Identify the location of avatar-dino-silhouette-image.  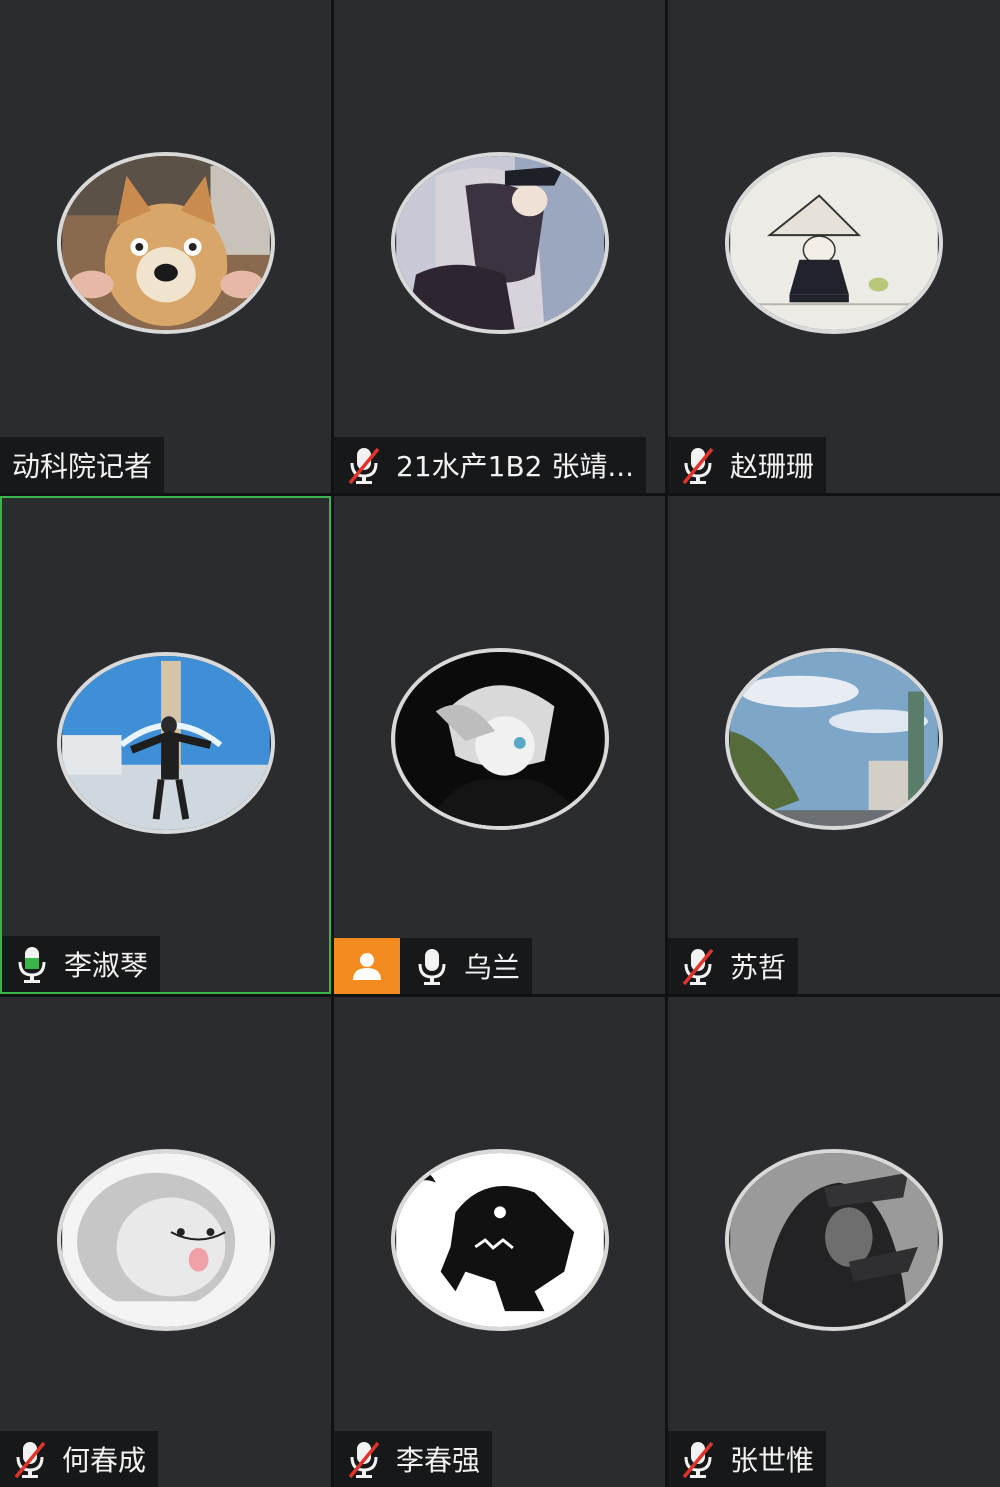
(499, 1240).